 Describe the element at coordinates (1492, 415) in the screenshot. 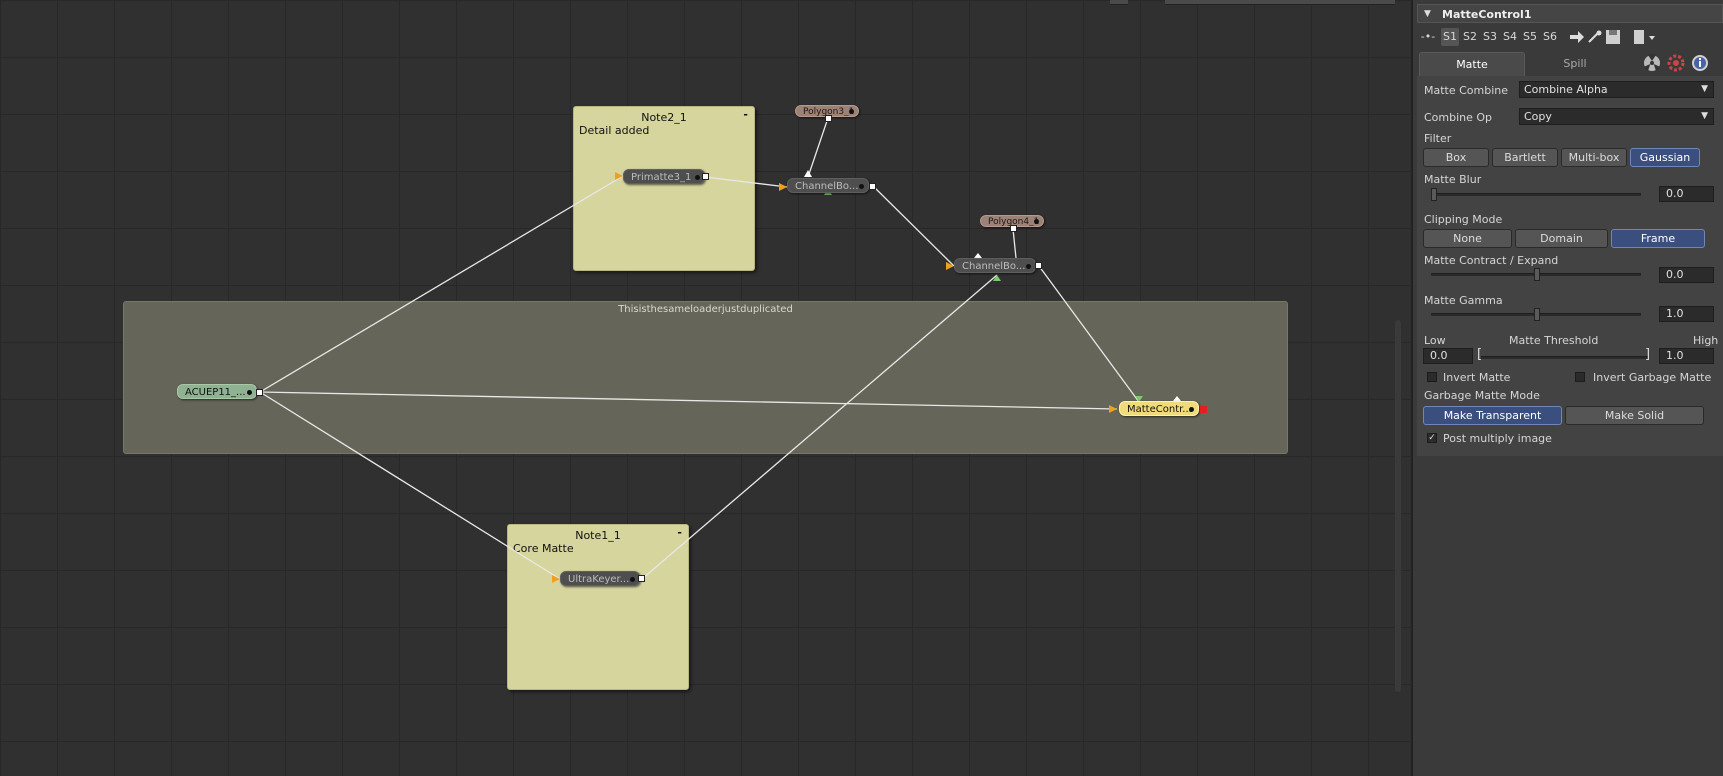

I see `make-transparent-button: Make Transparent` at that location.